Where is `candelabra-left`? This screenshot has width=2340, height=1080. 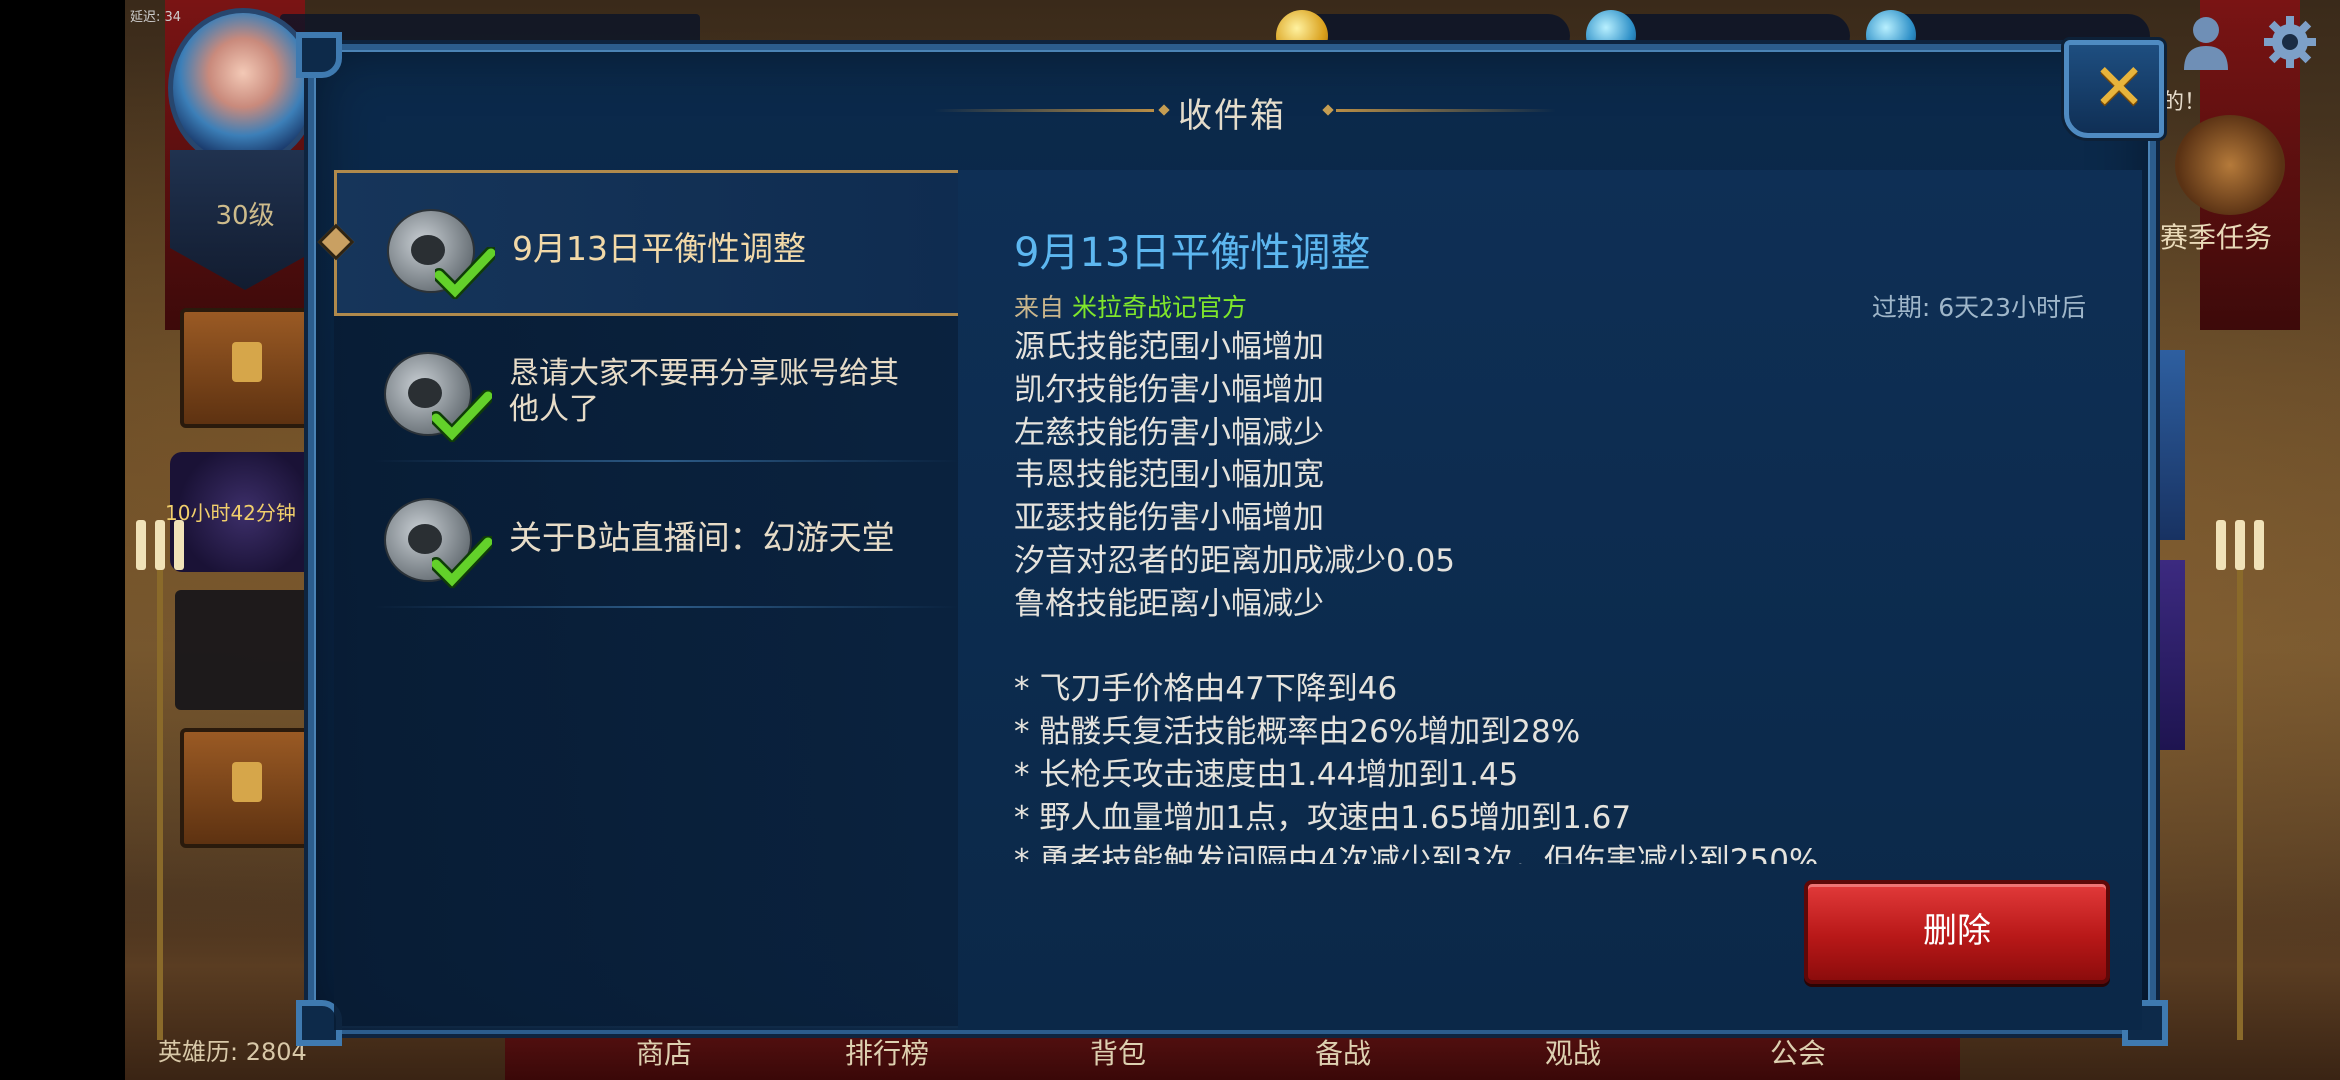
candelabra-left is located at coordinates (160, 780).